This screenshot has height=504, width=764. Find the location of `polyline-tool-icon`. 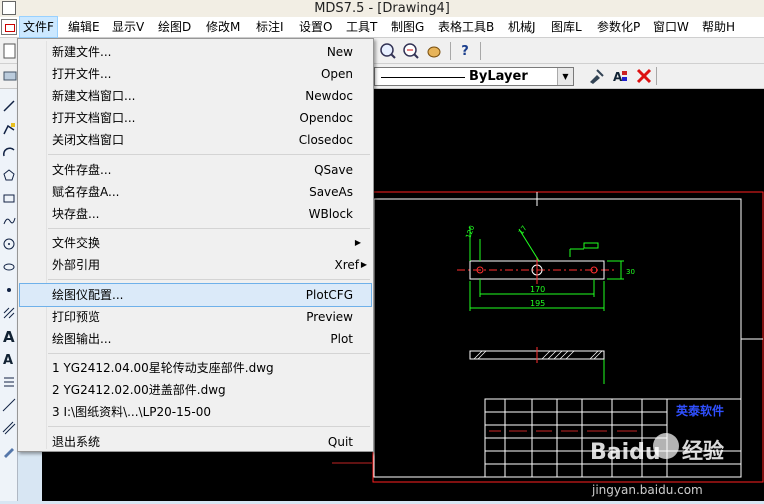

polyline-tool-icon is located at coordinates (9, 129).